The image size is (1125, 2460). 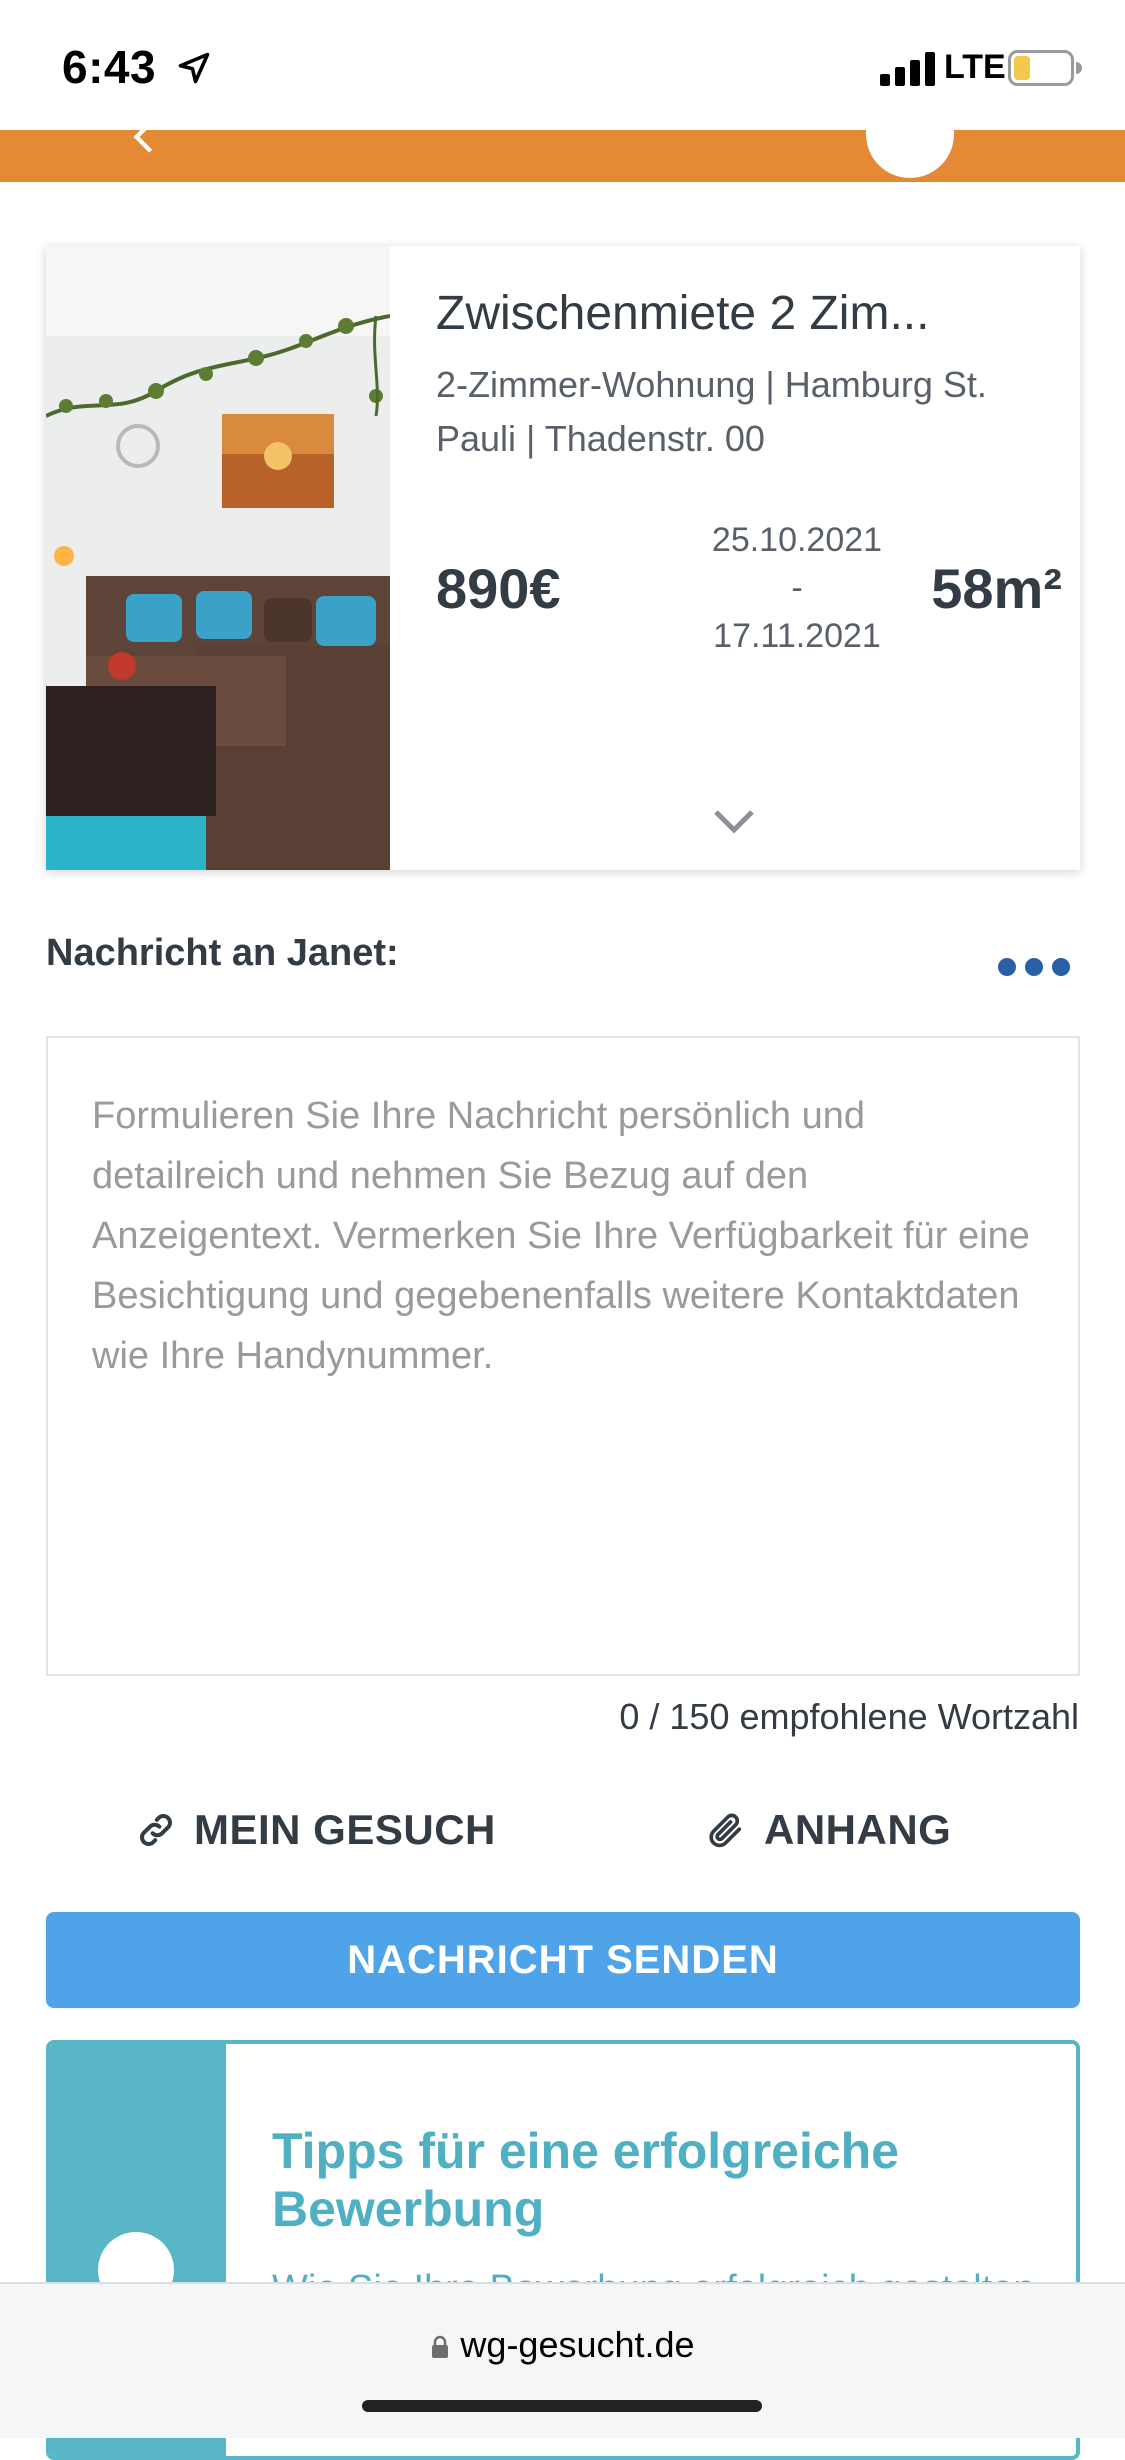 What do you see at coordinates (797, 636) in the screenshot?
I see `date-to: 17.11.2021` at bounding box center [797, 636].